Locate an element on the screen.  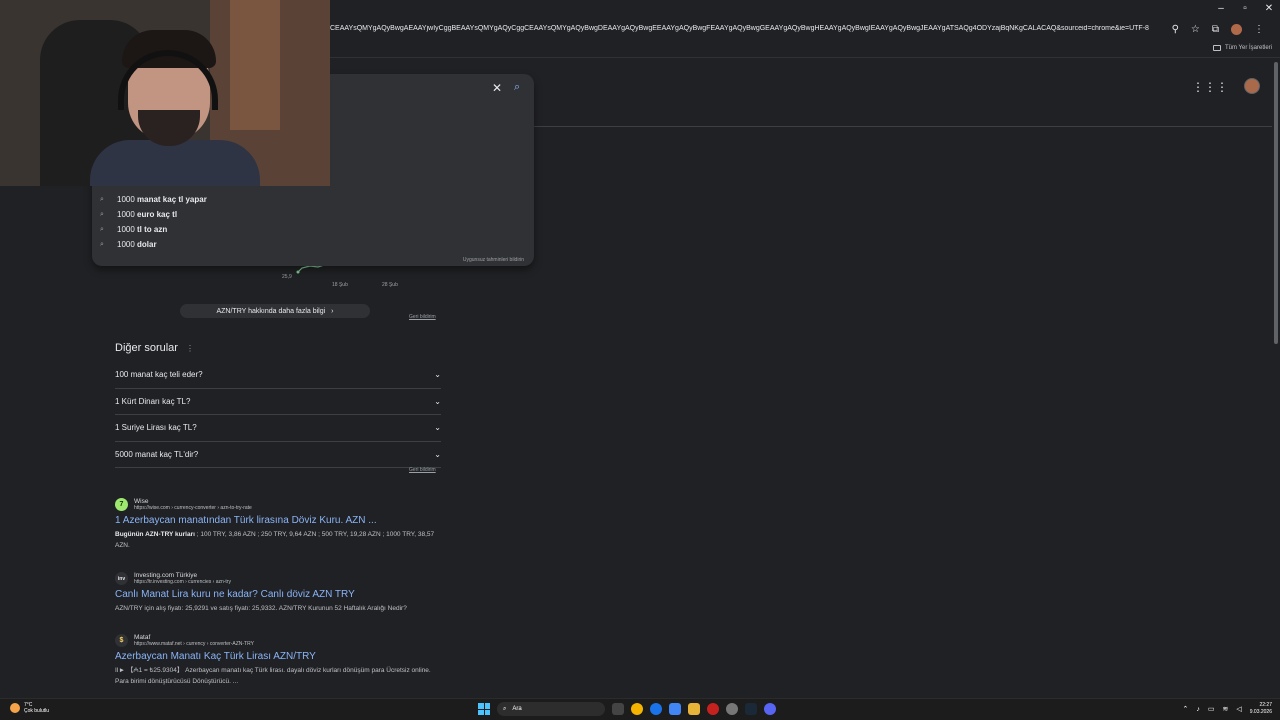
investing-favicon-icon: inv is located at coordinates (121, 578).